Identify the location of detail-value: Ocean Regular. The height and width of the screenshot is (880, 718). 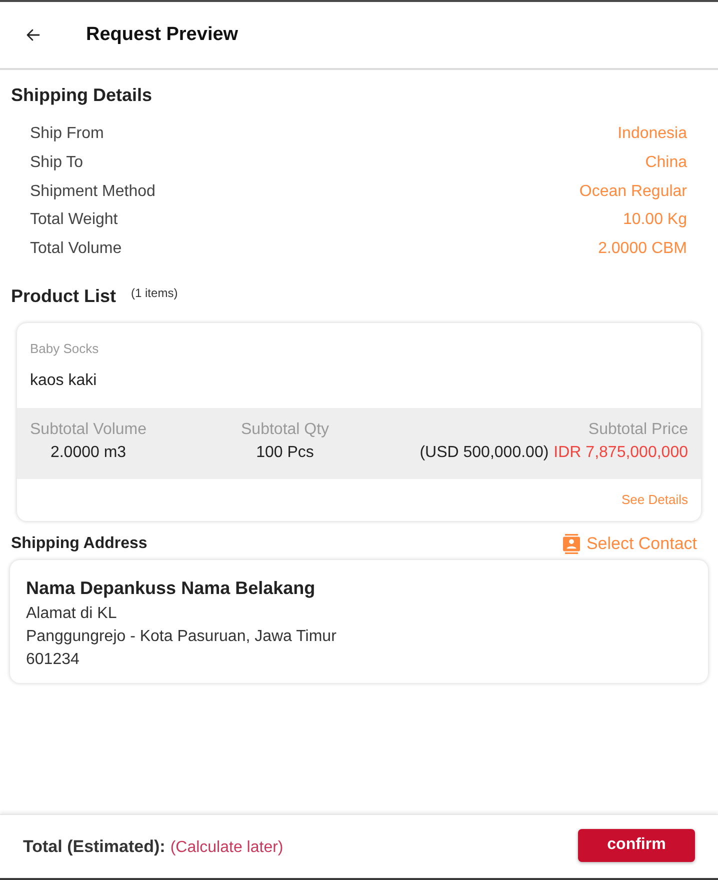
(633, 191).